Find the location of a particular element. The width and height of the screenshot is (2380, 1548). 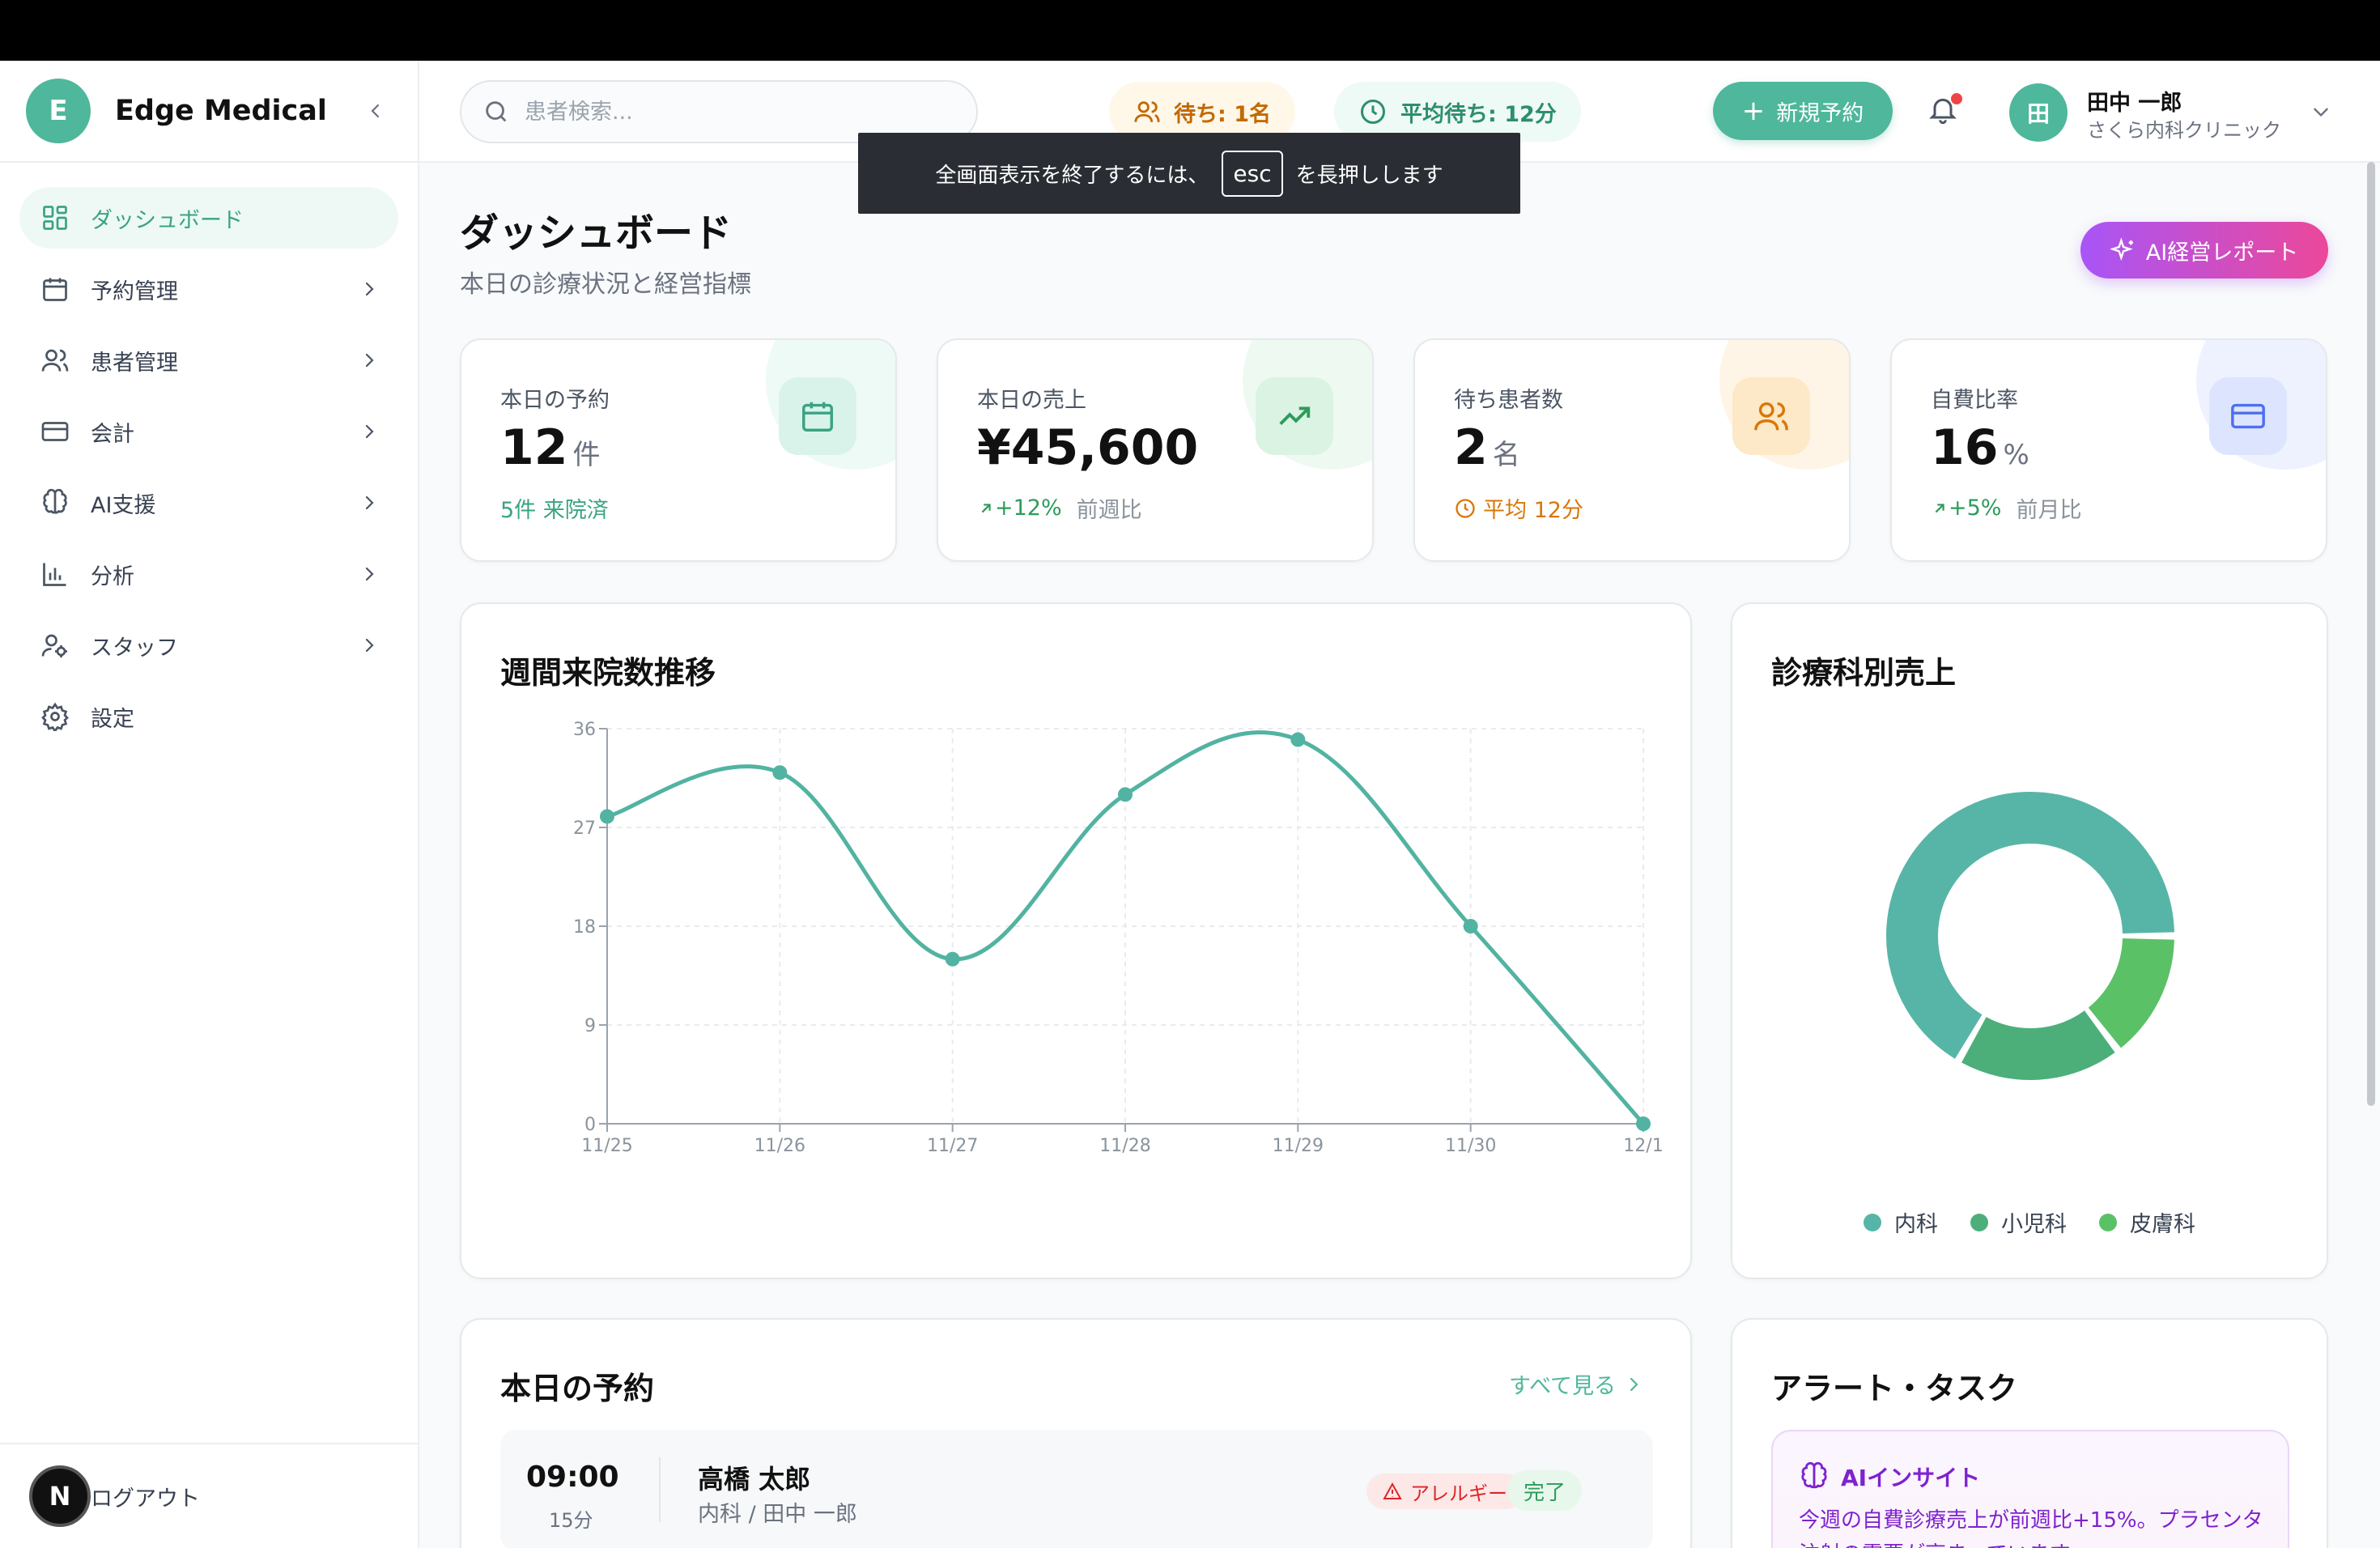

bar-chart-icon is located at coordinates (55, 574).